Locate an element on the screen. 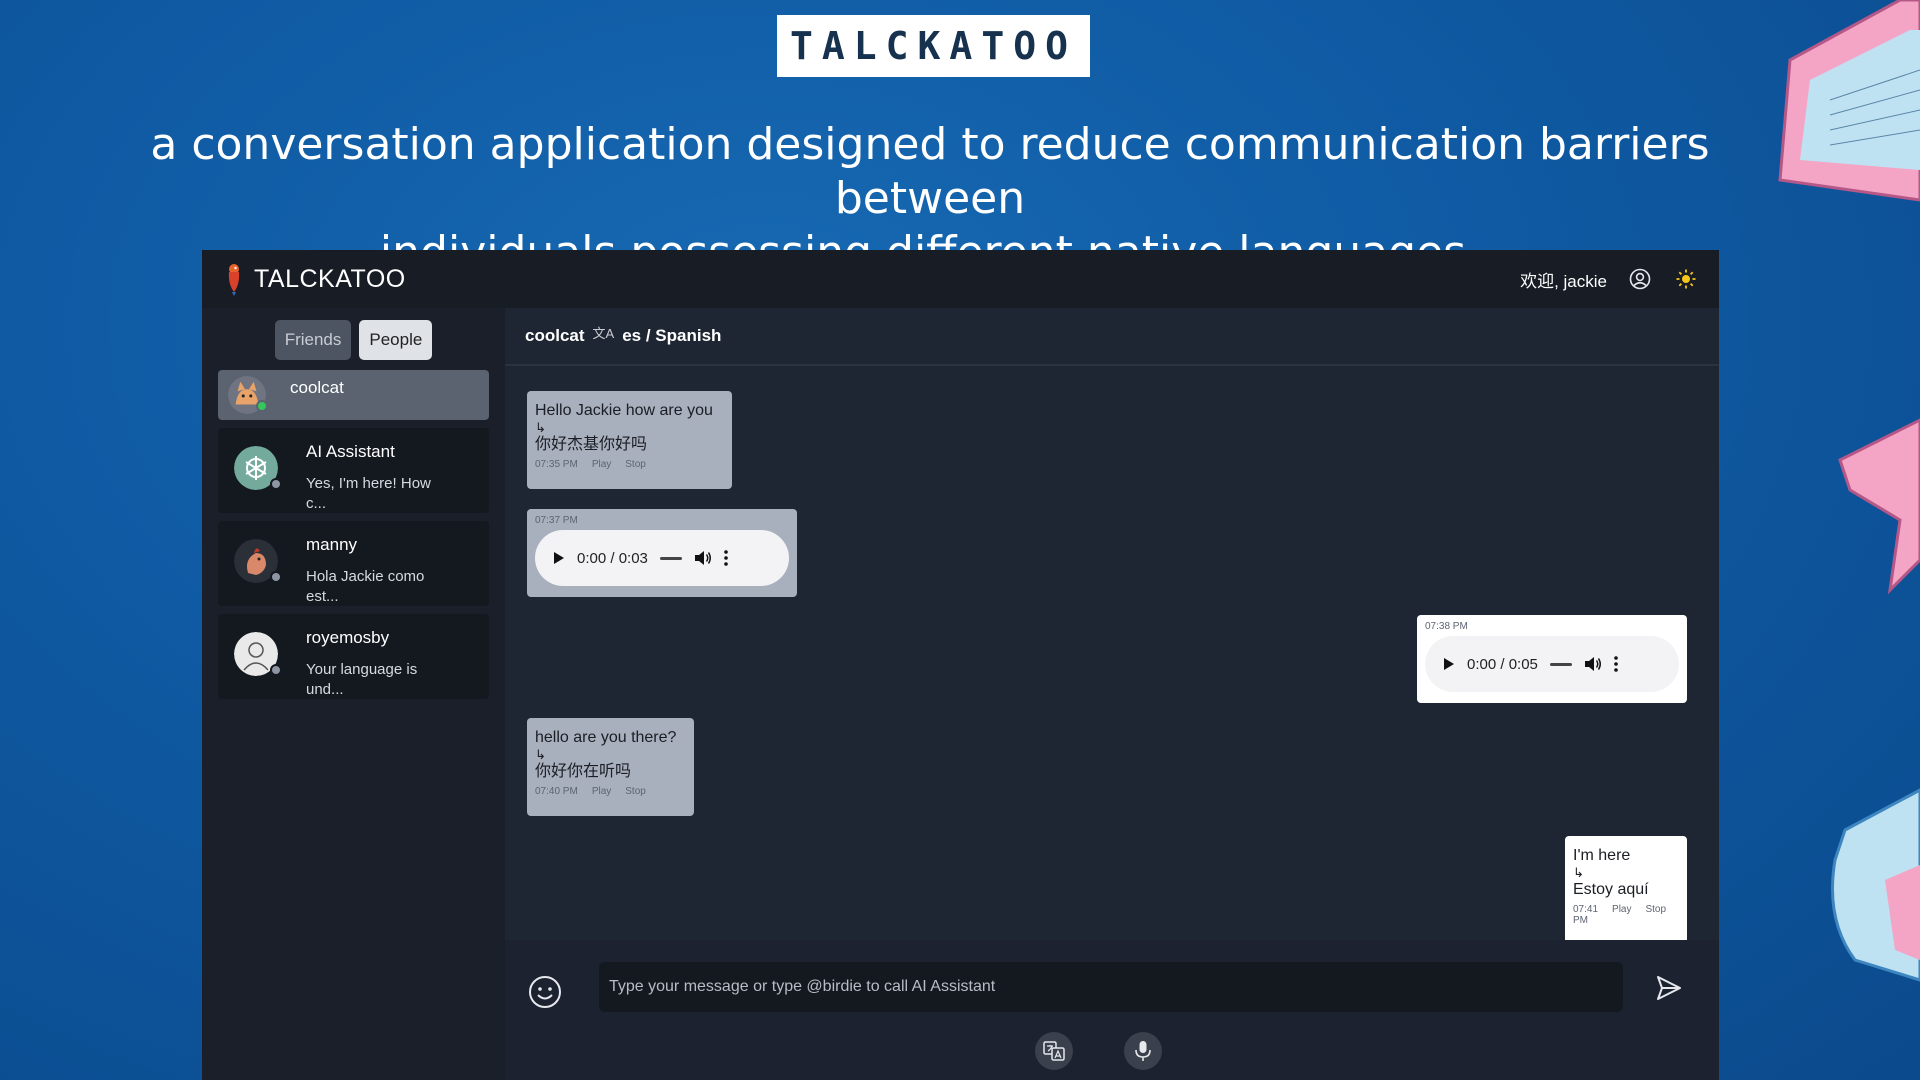  welcome-text: 欢迎, jackie is located at coordinates (1563, 281).